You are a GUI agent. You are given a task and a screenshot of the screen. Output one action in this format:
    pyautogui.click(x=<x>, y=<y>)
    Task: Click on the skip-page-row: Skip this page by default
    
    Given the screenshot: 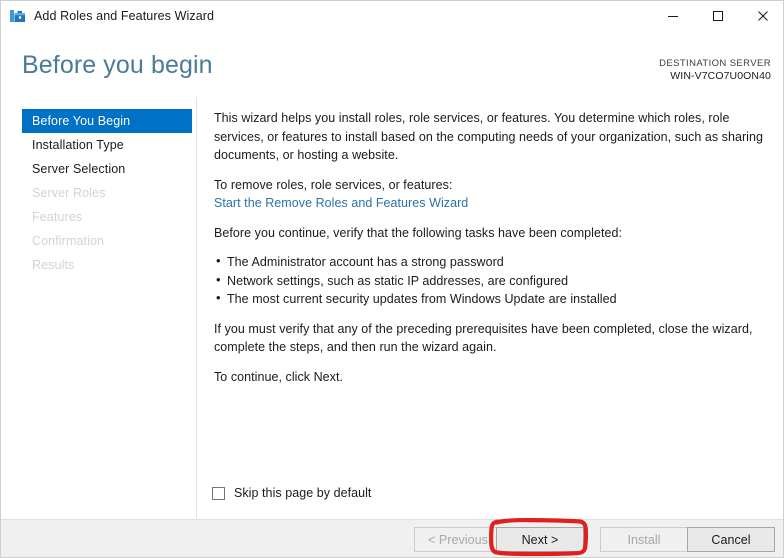 What is the action you would take?
    pyautogui.click(x=291, y=493)
    